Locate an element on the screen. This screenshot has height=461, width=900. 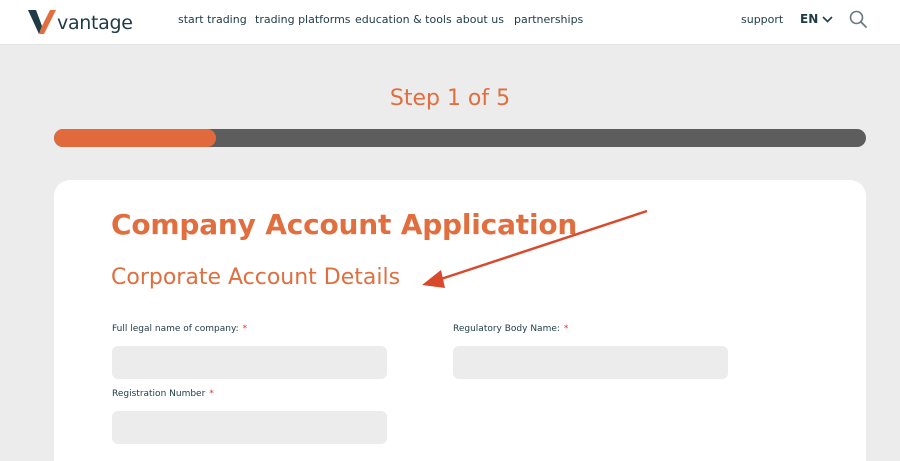
section-title: Corporate Account Details is located at coordinates (256, 277).